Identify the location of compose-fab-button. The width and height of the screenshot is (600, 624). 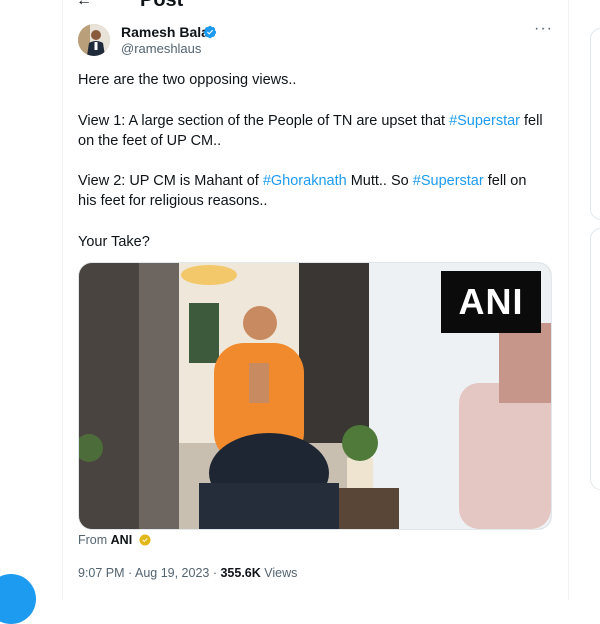
(18, 599).